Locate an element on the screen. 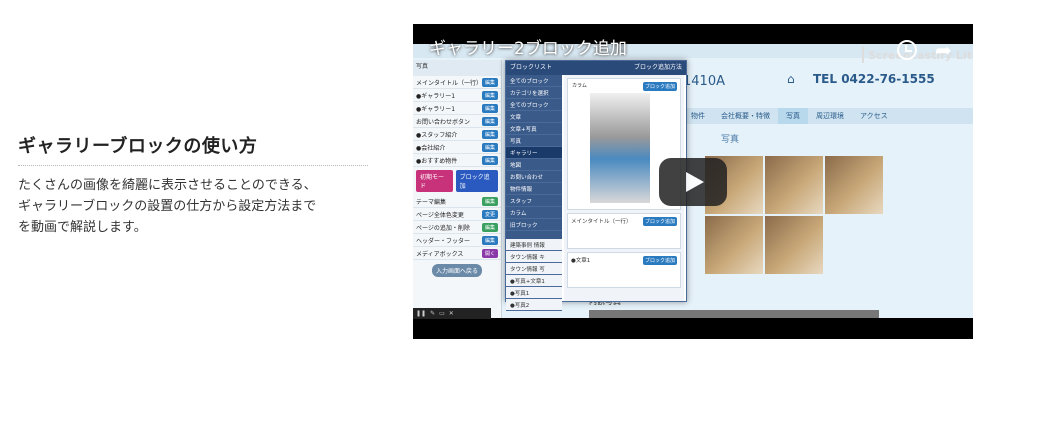  block-category-extra: 建築事例 情報 is located at coordinates (534, 245).